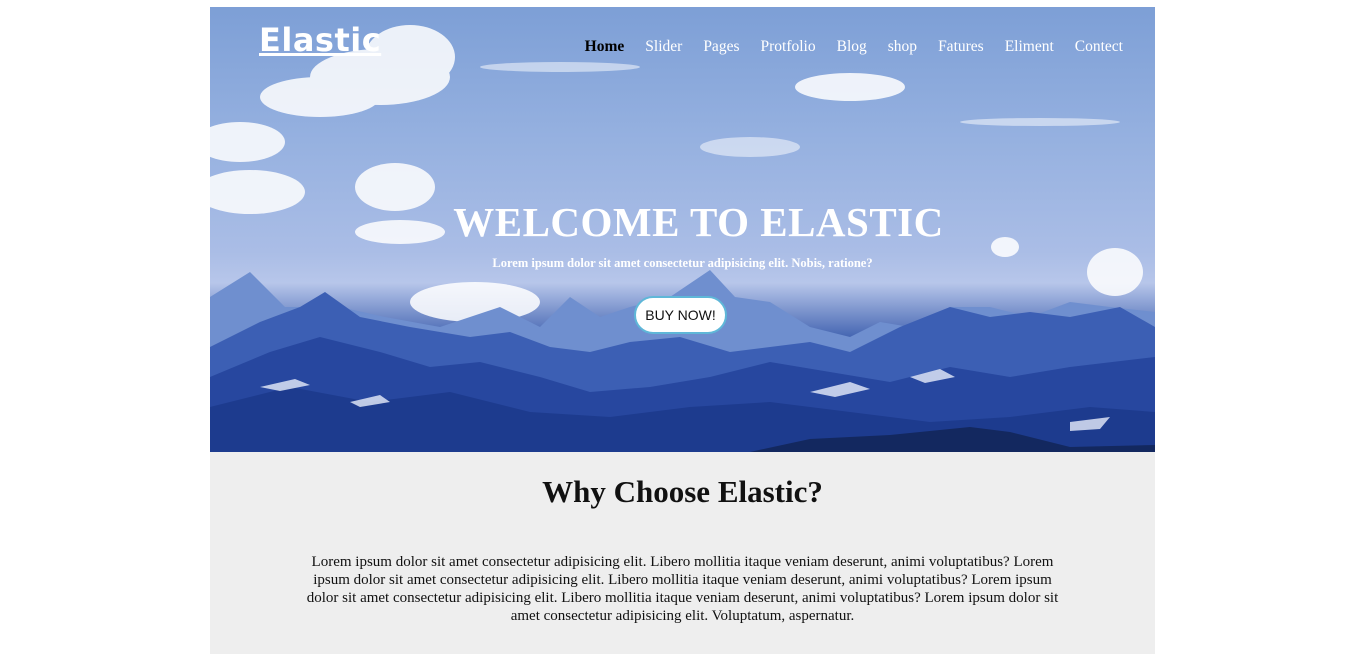  I want to click on nav-item-blog: Blog, so click(852, 47).